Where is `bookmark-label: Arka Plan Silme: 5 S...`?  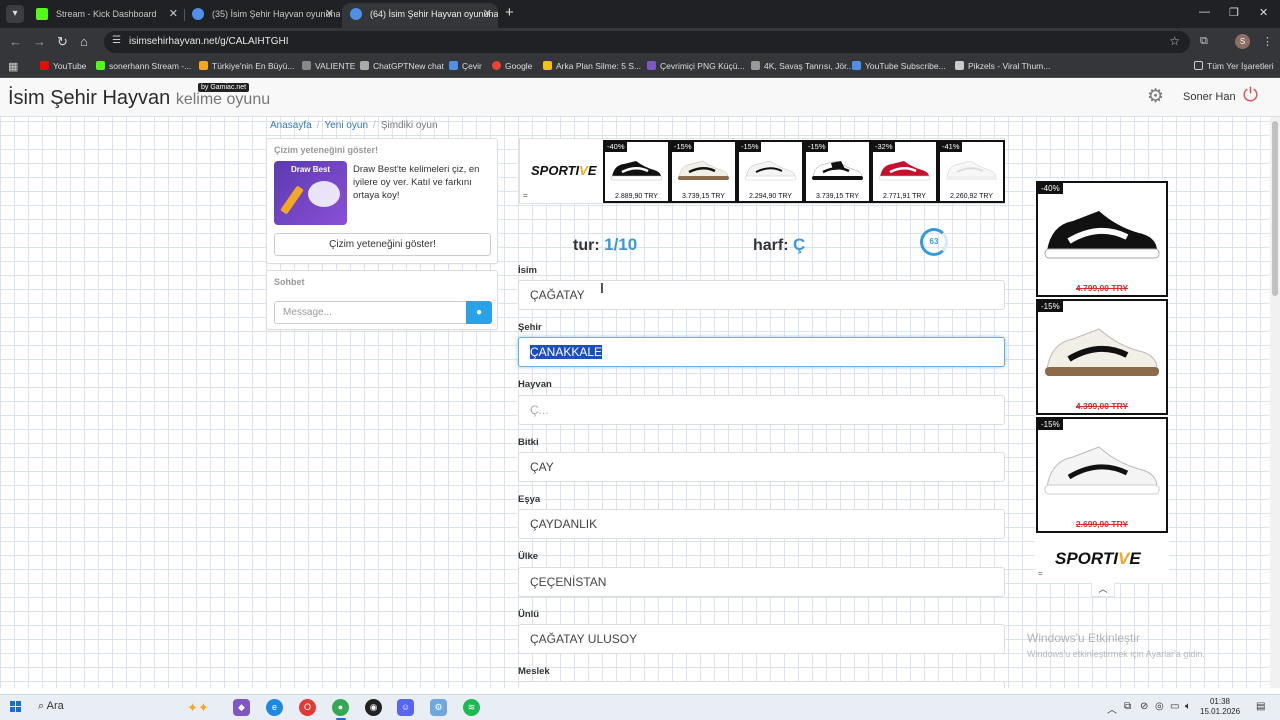
bookmark-label: Arka Plan Silme: 5 S... is located at coordinates (599, 66).